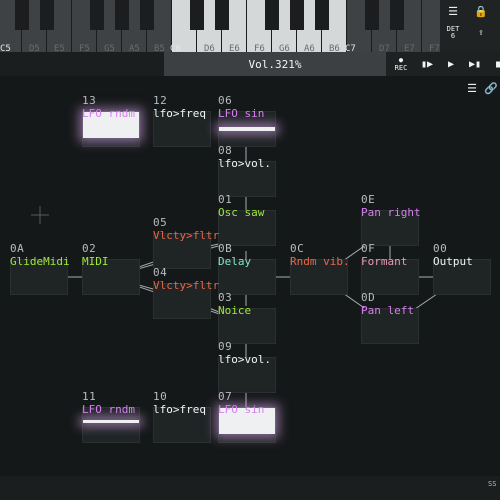 The width and height of the screenshot is (500, 500). What do you see at coordinates (387, 310) in the screenshot?
I see `module-name: Pan left` at bounding box center [387, 310].